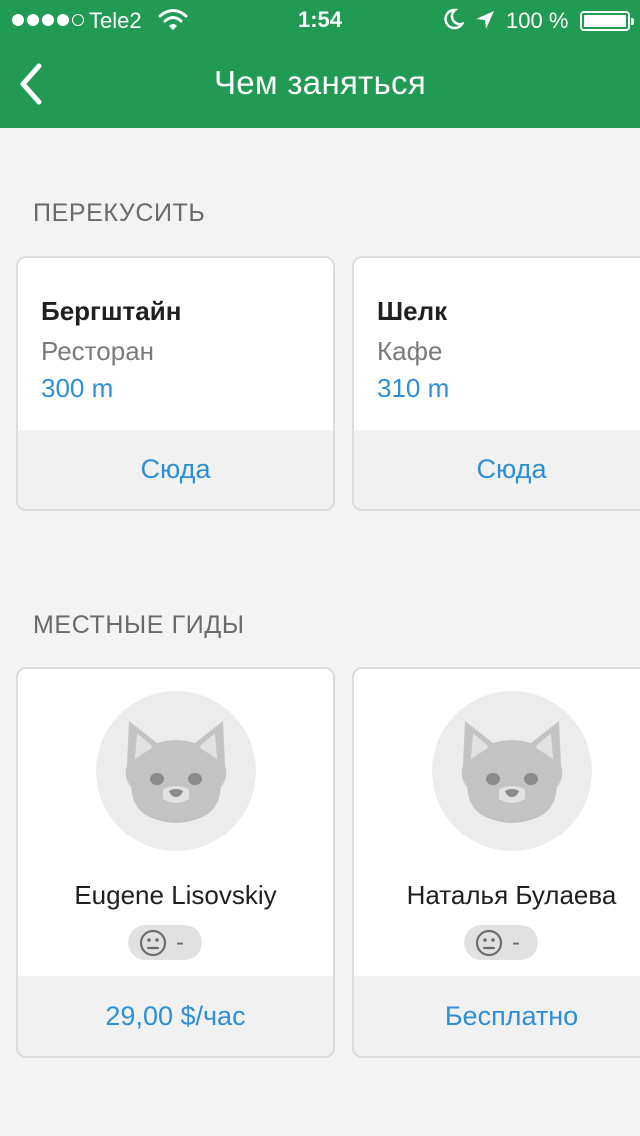 The width and height of the screenshot is (640, 1136). I want to click on guide-price-button: Бесплатно, so click(497, 1016).